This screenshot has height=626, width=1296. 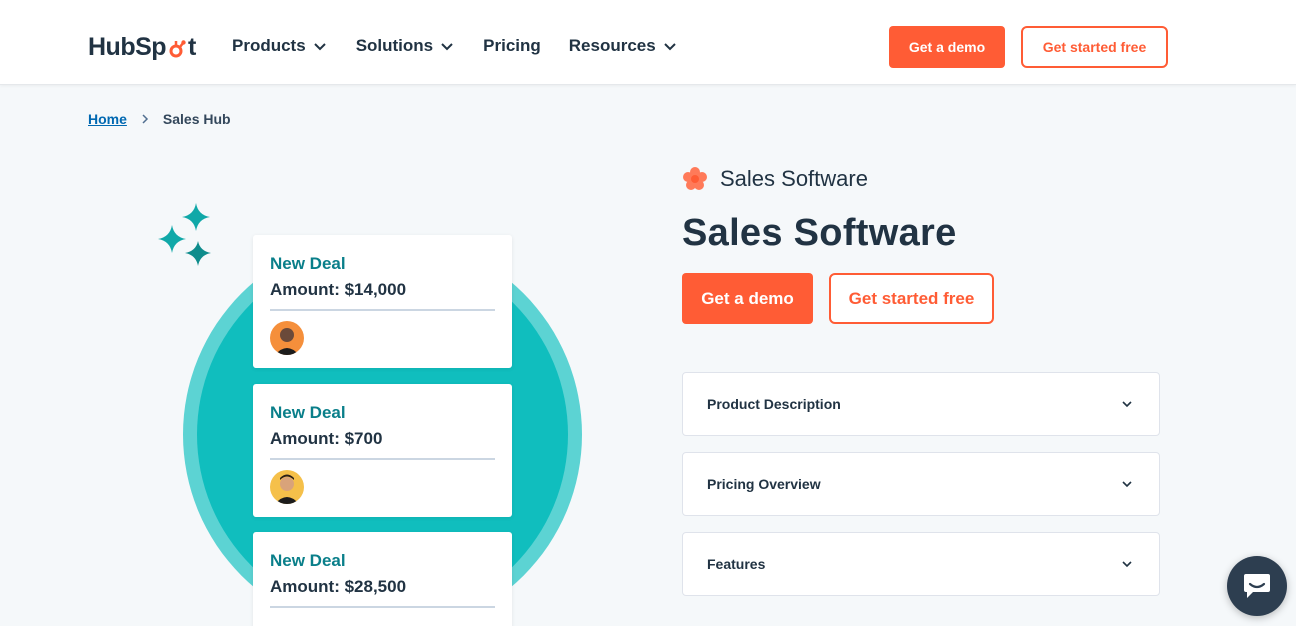 What do you see at coordinates (127, 46) in the screenshot?
I see `logo-text-start: HubSp` at bounding box center [127, 46].